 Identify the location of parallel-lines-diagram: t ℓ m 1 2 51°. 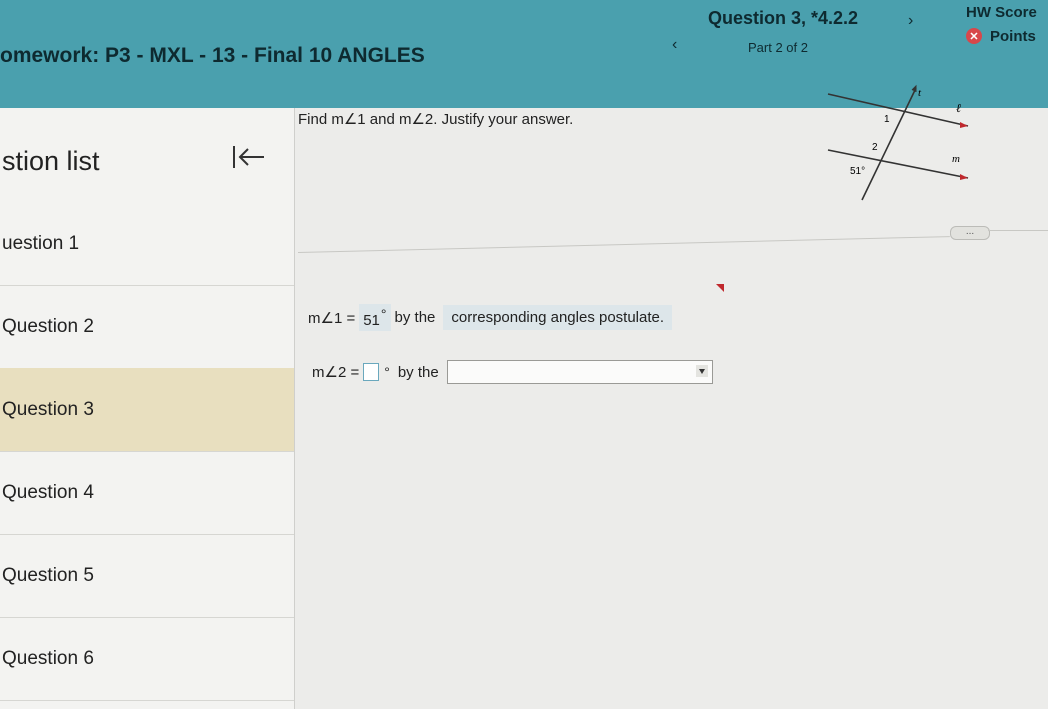
(898, 142).